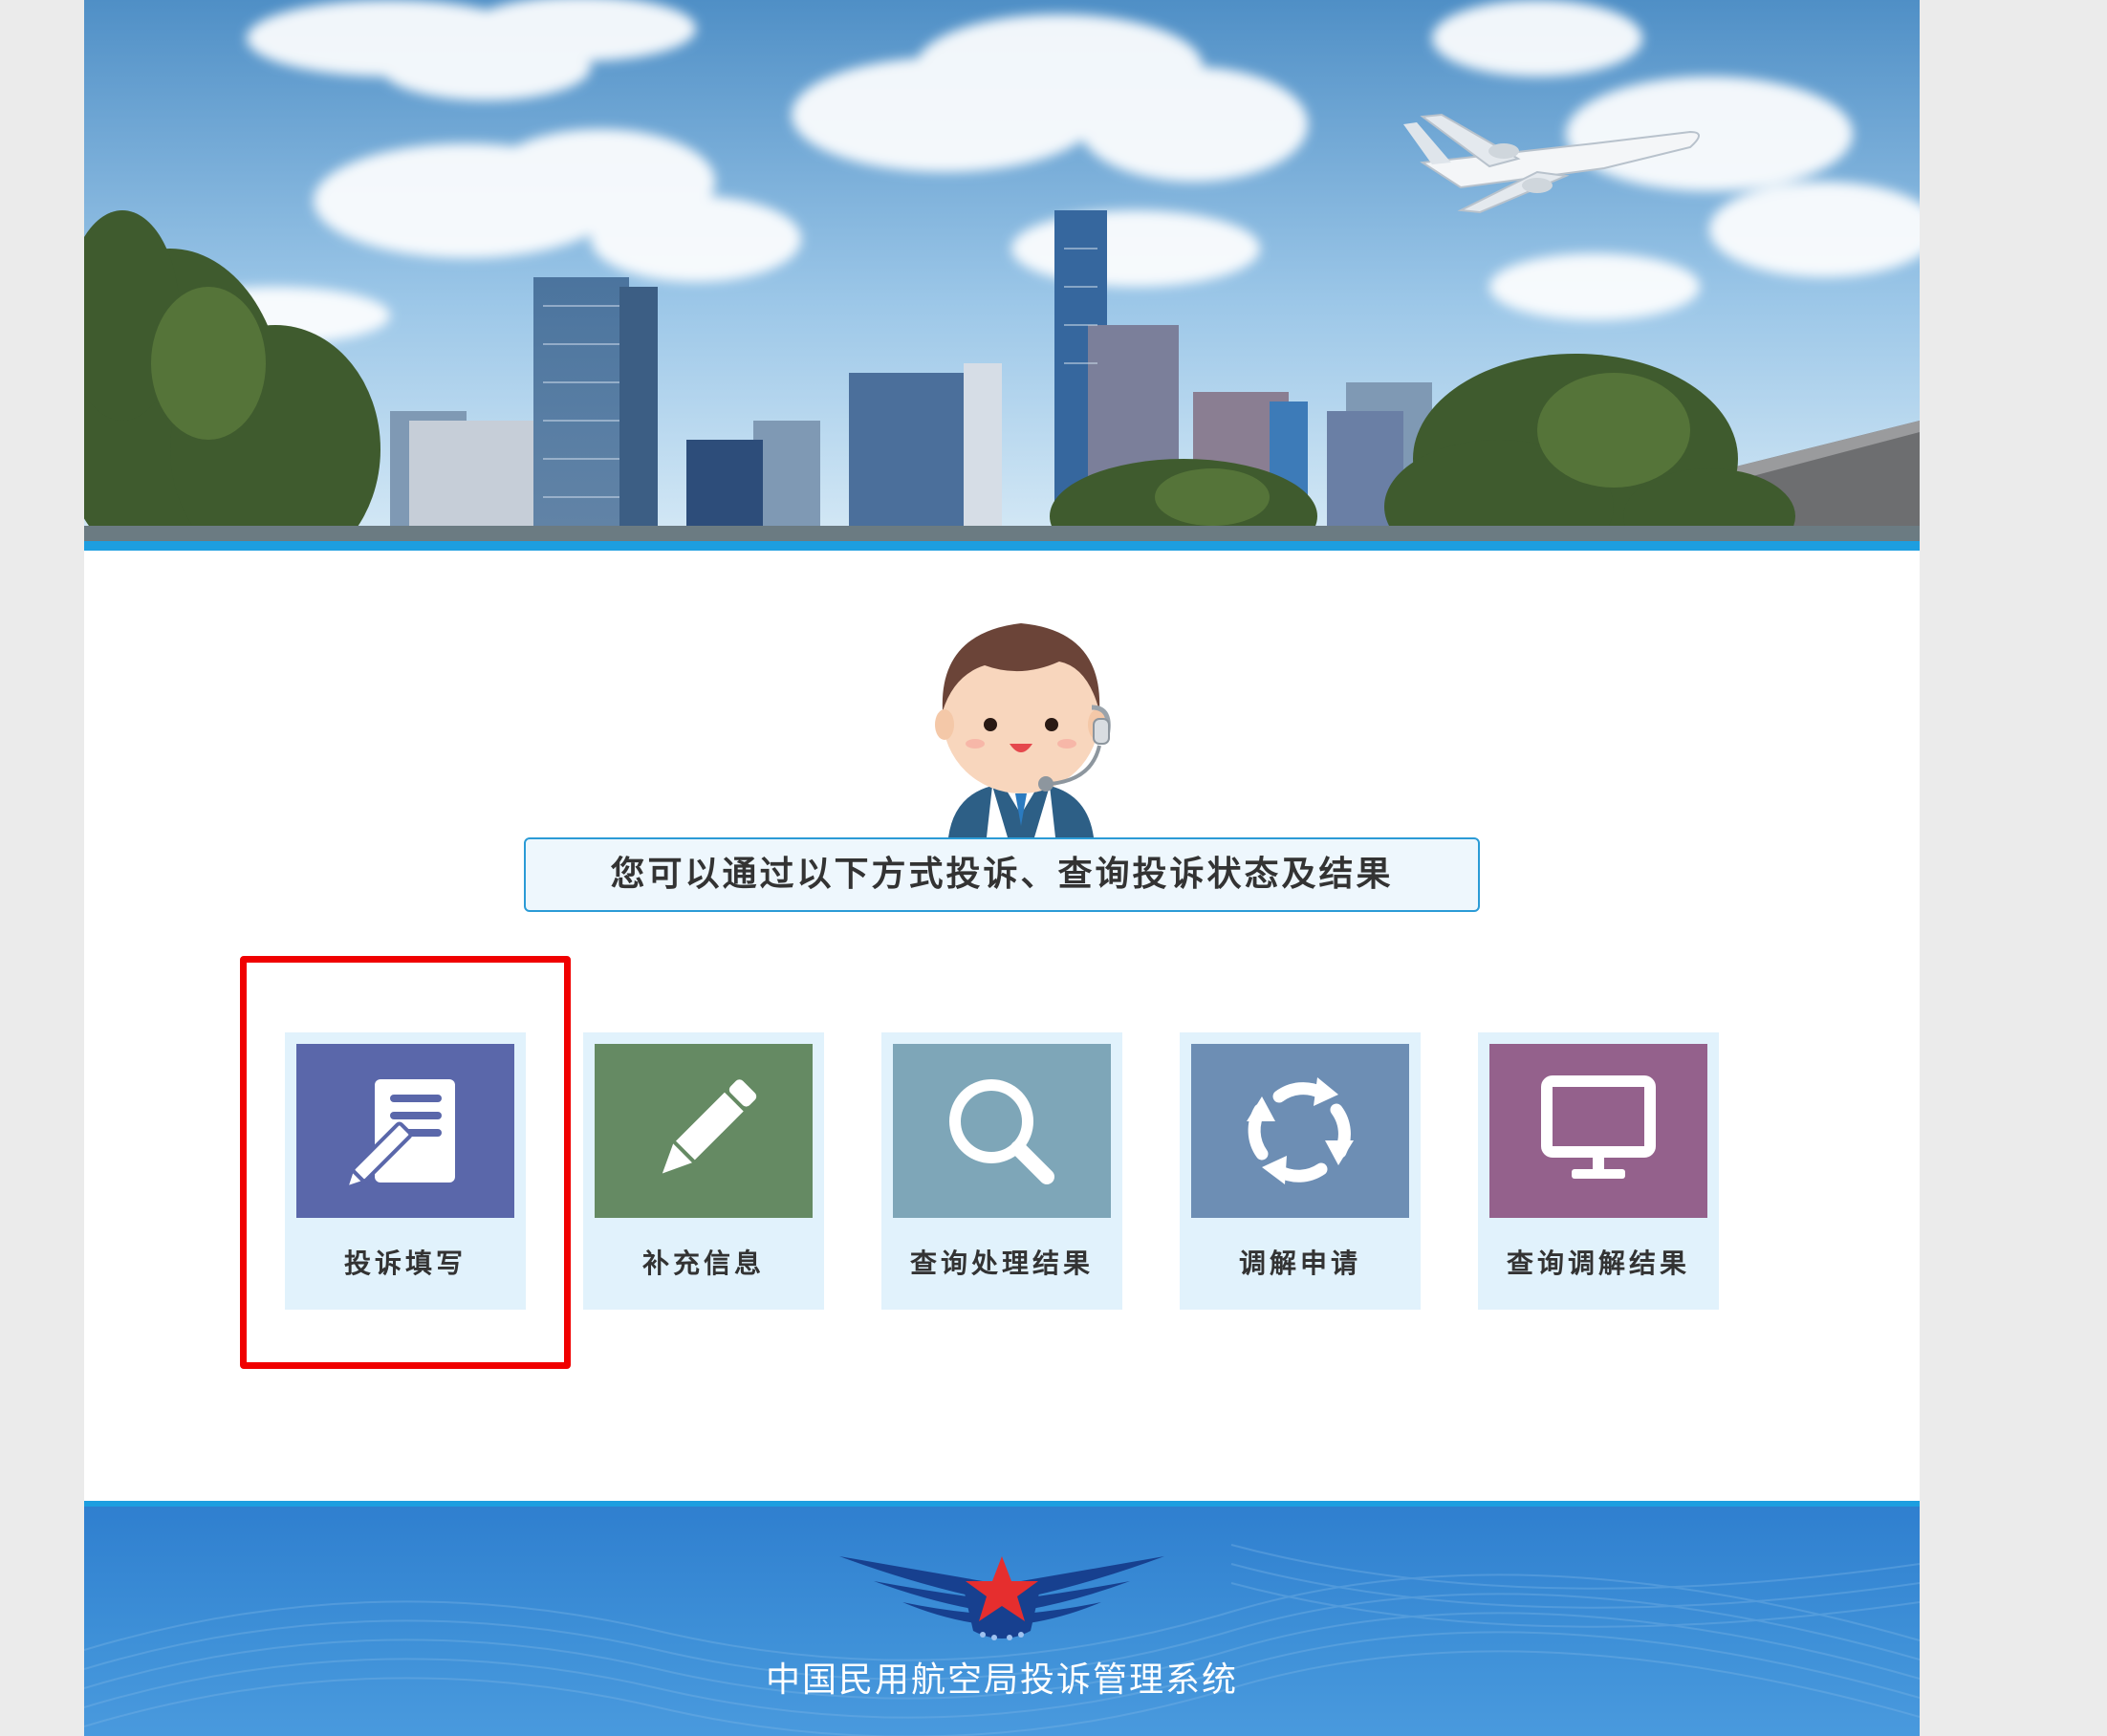 This screenshot has width=2107, height=1736. Describe the element at coordinates (709, 1126) in the screenshot. I see `pencil-icon` at that location.